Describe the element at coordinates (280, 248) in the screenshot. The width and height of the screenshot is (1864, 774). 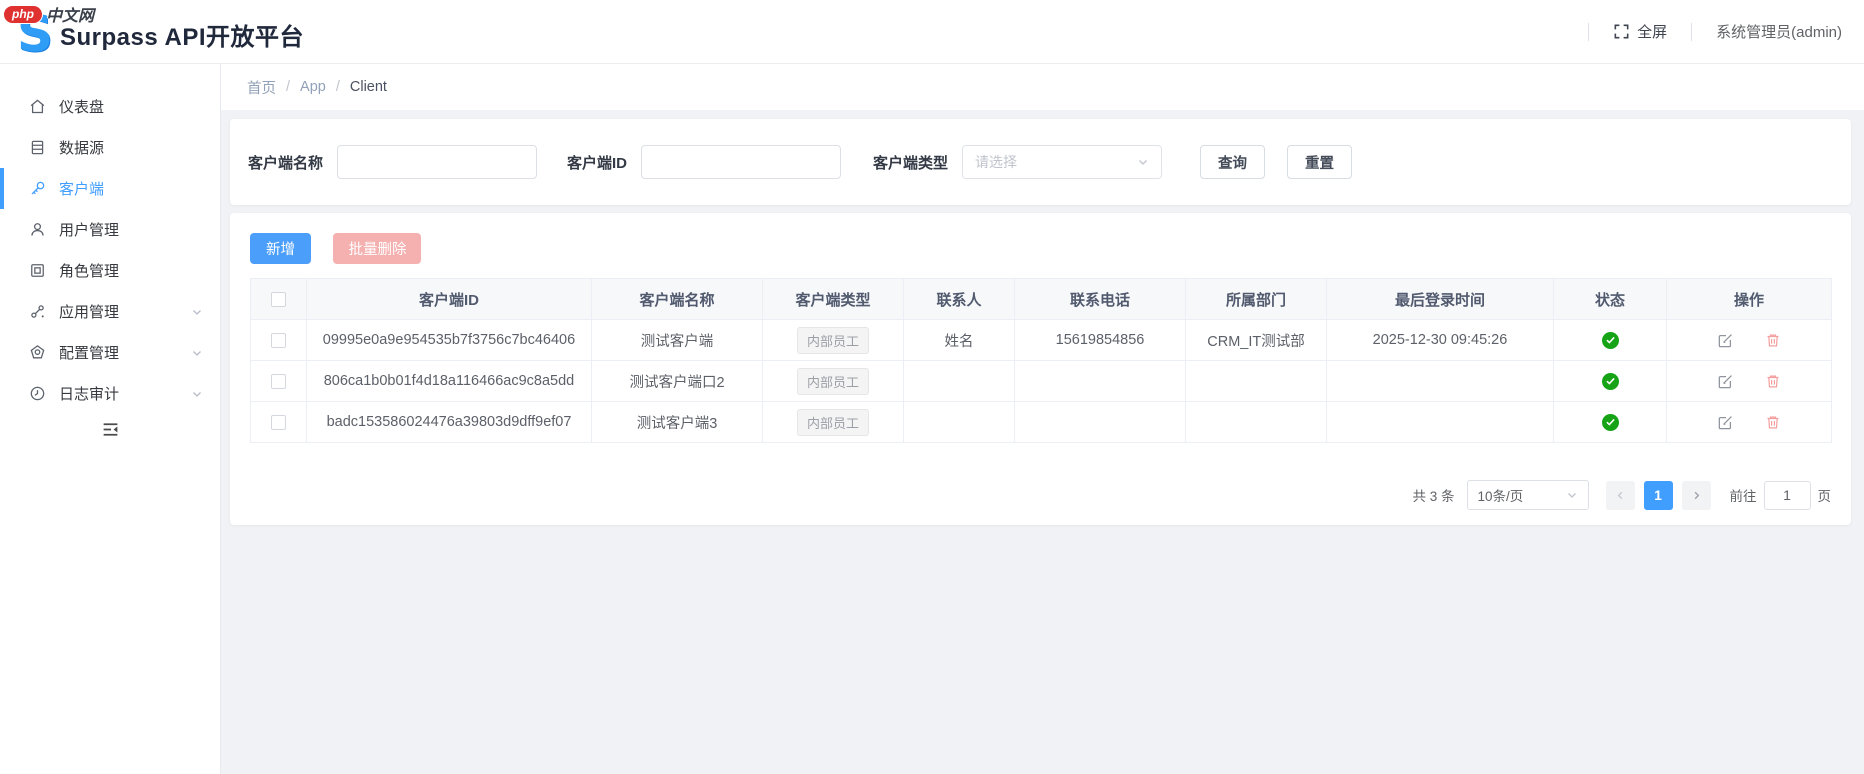
I see `add-button: 新增` at that location.